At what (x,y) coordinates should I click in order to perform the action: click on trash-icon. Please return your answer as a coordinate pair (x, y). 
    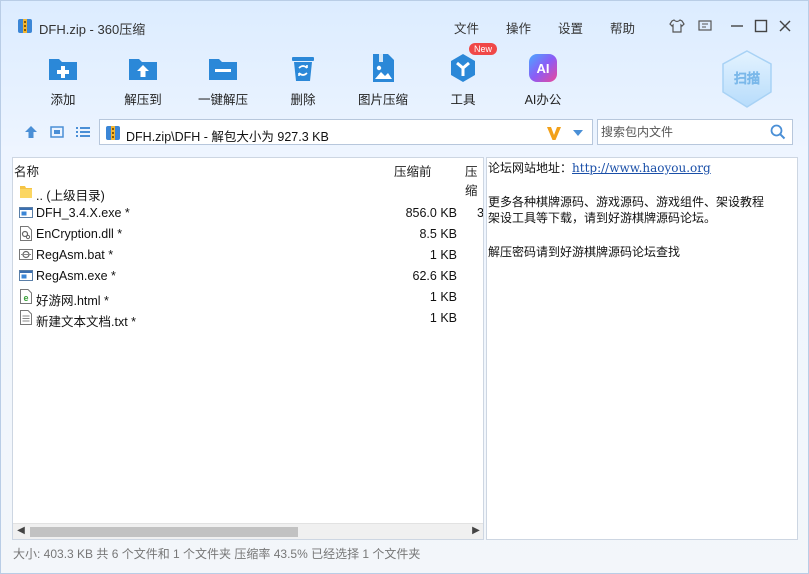
    Looking at the image, I should click on (303, 69).